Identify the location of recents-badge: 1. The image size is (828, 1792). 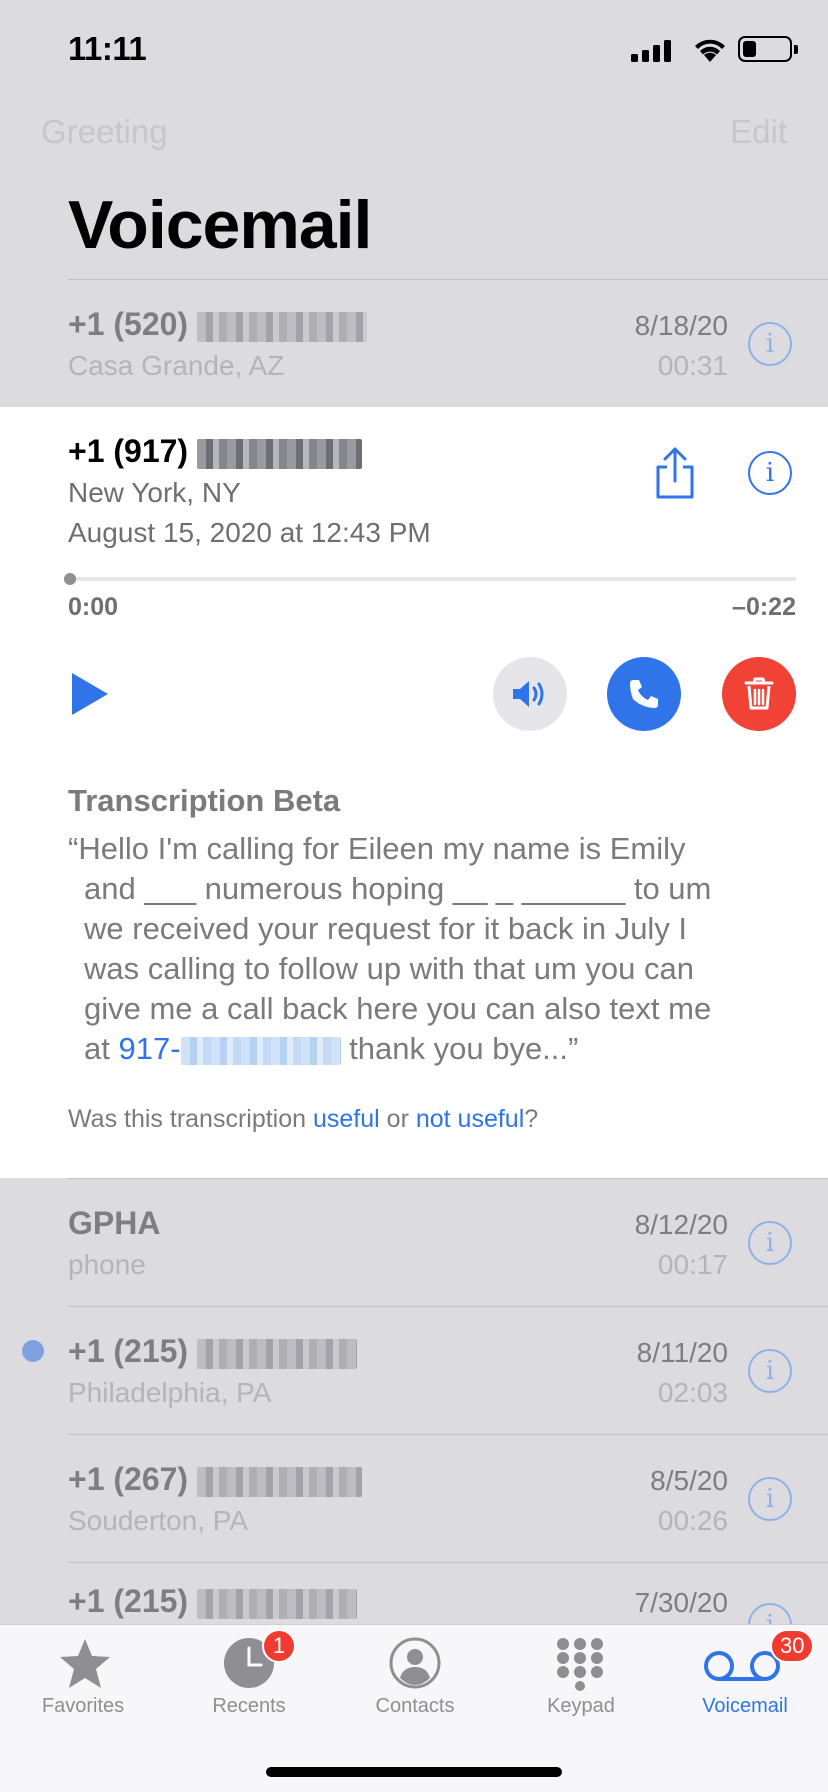
(279, 1646).